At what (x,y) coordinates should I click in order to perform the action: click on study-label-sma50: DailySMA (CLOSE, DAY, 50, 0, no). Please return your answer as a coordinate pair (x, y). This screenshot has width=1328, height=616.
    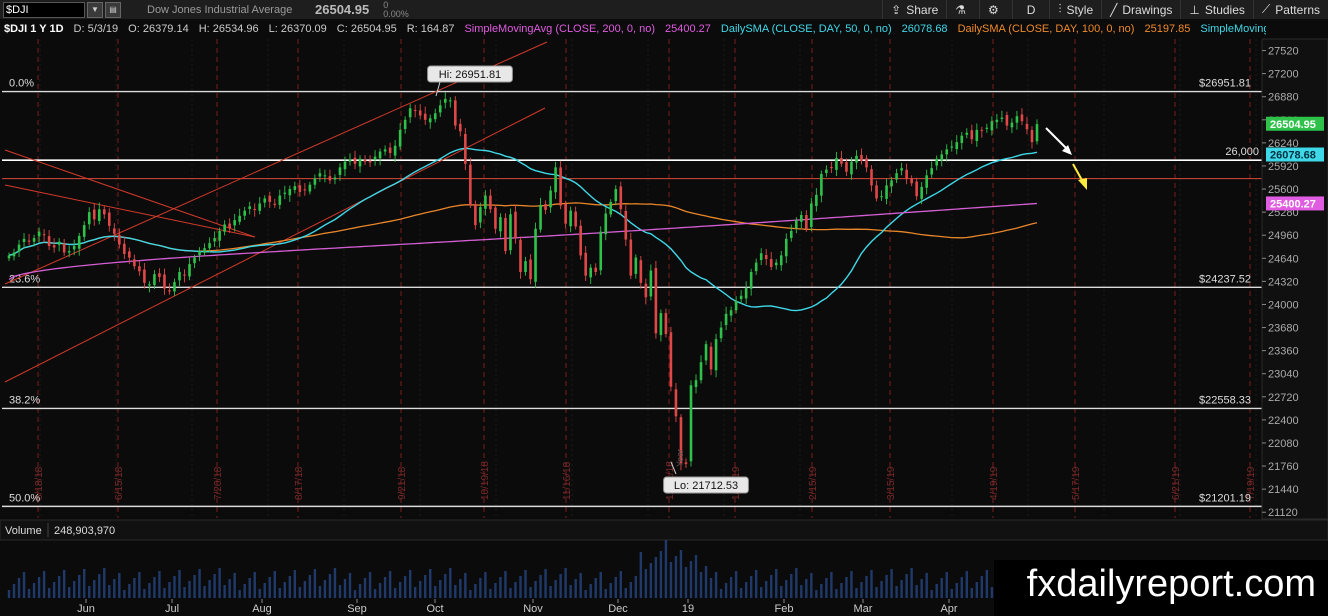
    Looking at the image, I should click on (806, 29).